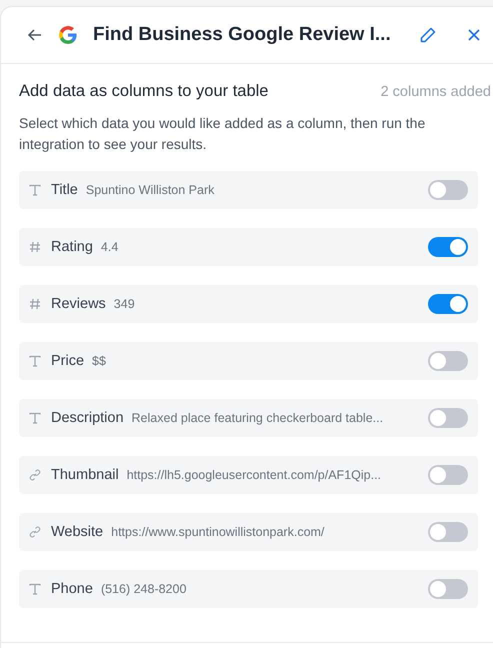 The height and width of the screenshot is (648, 493). Describe the element at coordinates (78, 304) in the screenshot. I see `field-label: Reviews` at that location.